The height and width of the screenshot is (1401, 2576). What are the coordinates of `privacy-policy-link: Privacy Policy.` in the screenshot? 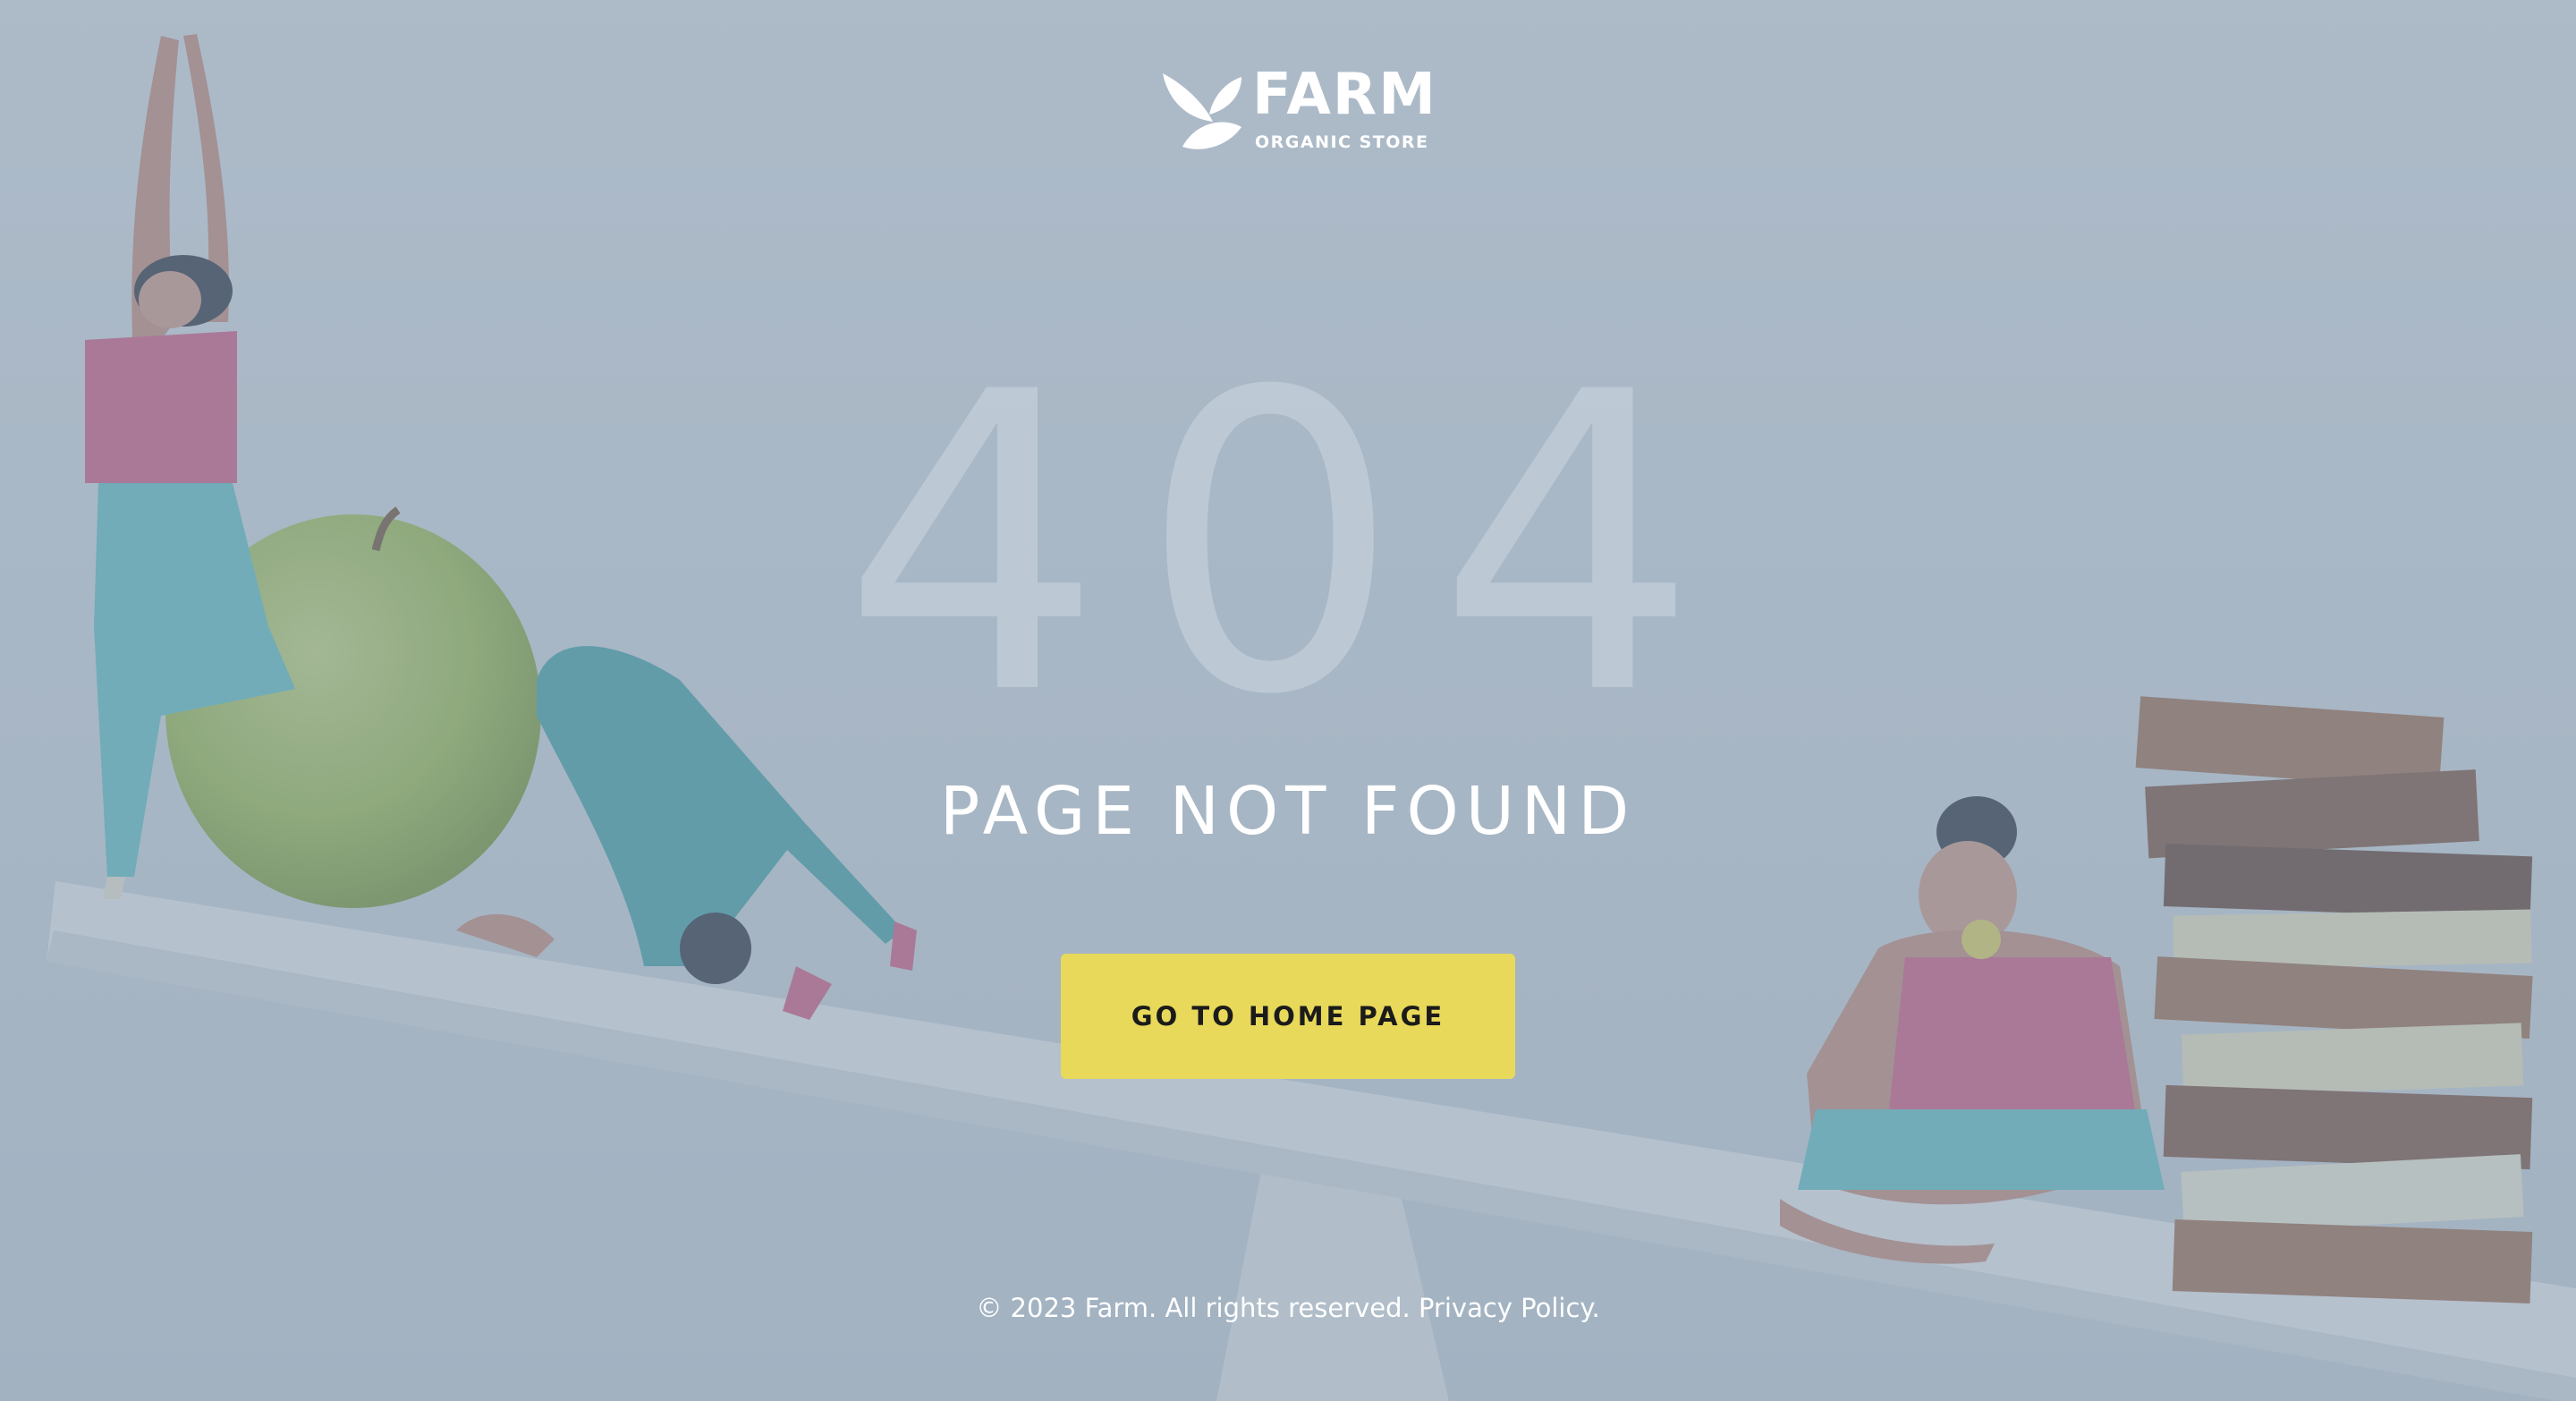 It's located at (1509, 1308).